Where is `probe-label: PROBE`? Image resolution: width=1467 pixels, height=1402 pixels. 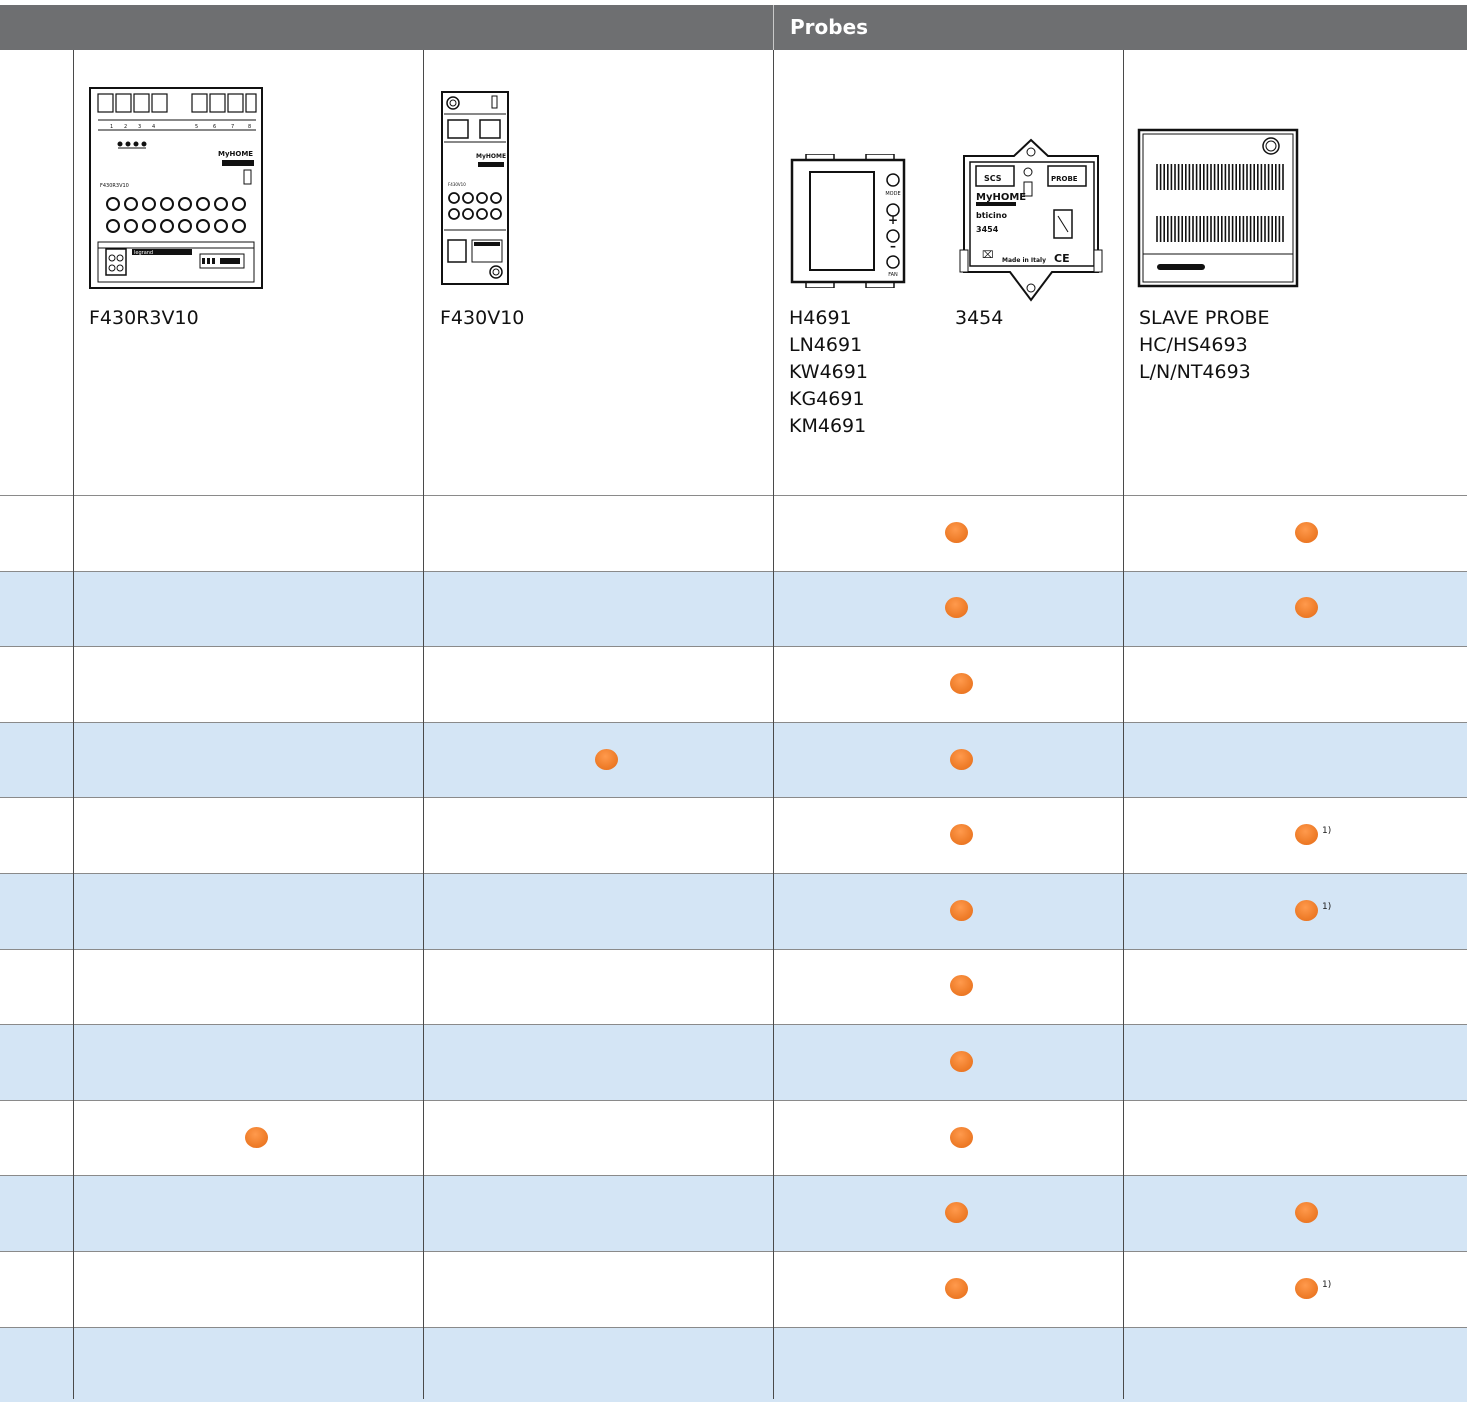 probe-label: PROBE is located at coordinates (1064, 179).